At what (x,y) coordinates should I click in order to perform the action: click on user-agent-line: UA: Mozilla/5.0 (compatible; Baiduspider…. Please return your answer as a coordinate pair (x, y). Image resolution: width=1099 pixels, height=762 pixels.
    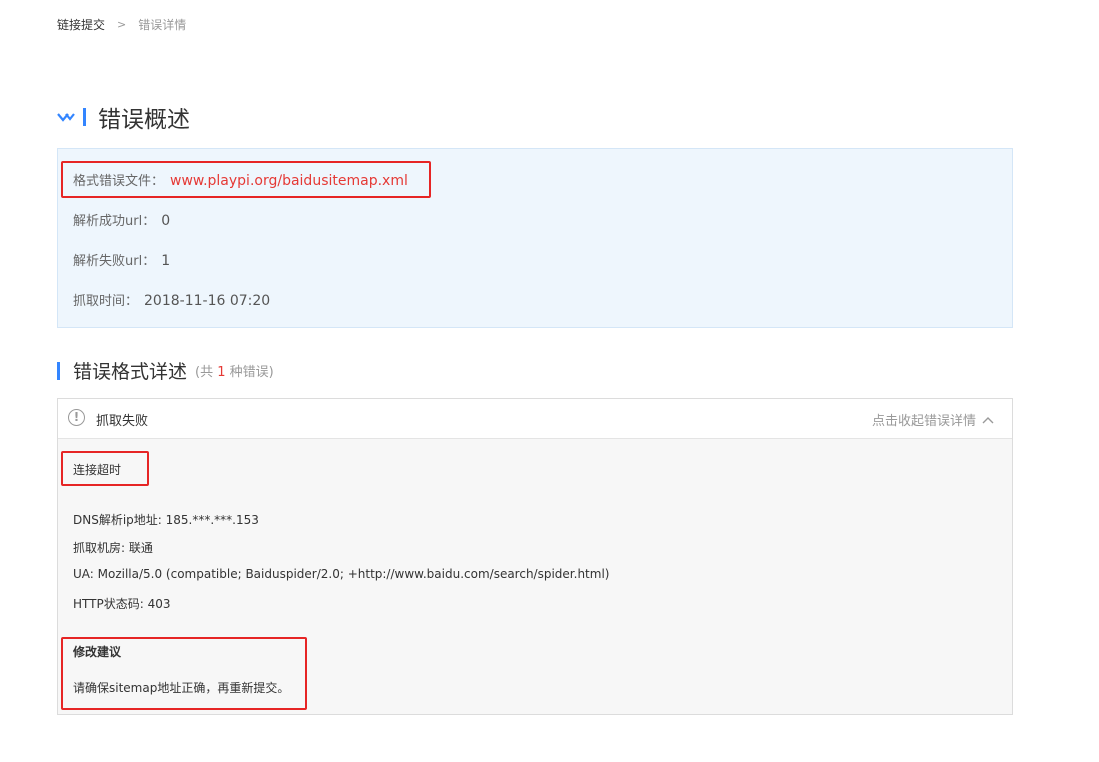
    Looking at the image, I should click on (341, 574).